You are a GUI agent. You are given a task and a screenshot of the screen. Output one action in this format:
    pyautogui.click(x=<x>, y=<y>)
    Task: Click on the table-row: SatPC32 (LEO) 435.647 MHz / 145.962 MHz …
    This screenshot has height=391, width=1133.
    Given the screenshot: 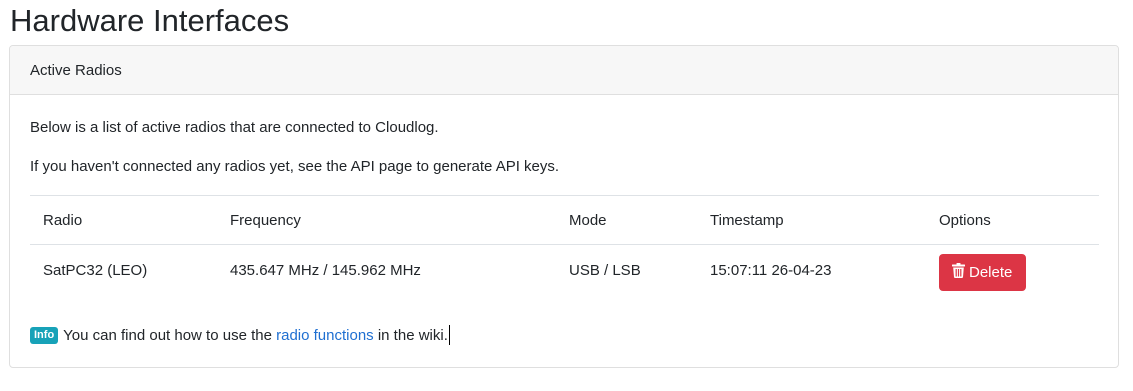 What is the action you would take?
    pyautogui.click(x=564, y=270)
    